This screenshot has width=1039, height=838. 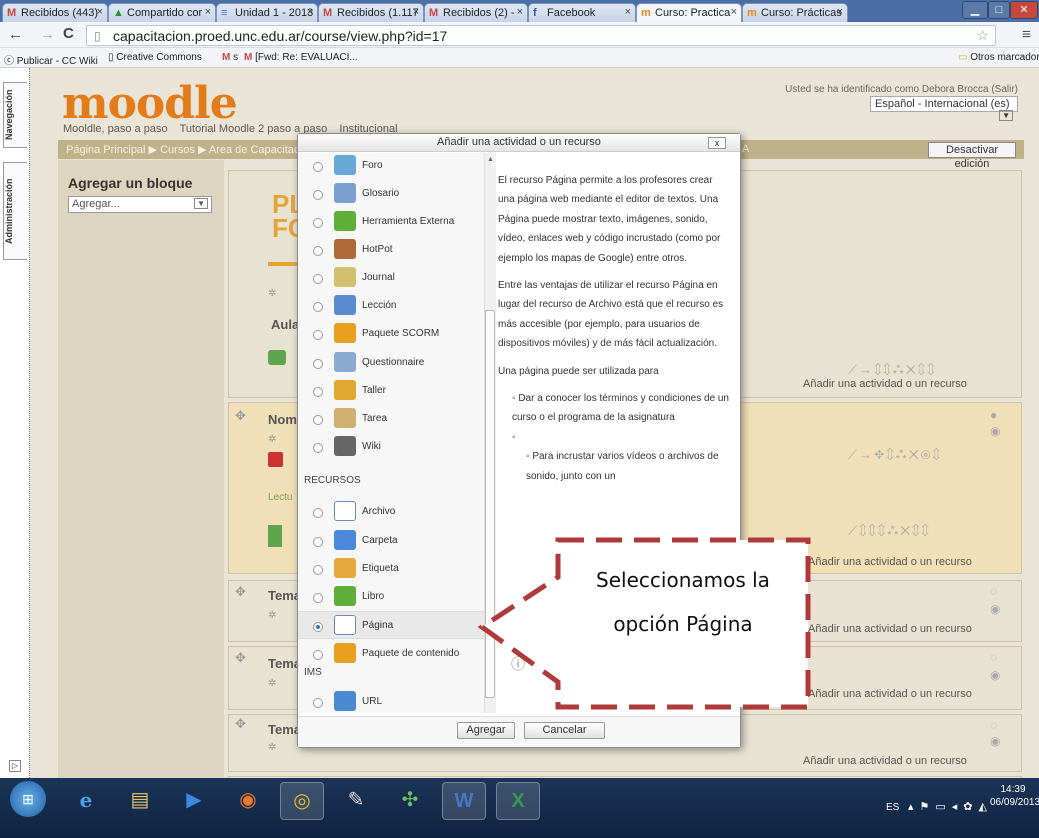 I want to click on module-option: Paquete de contenido, so click(x=391, y=654).